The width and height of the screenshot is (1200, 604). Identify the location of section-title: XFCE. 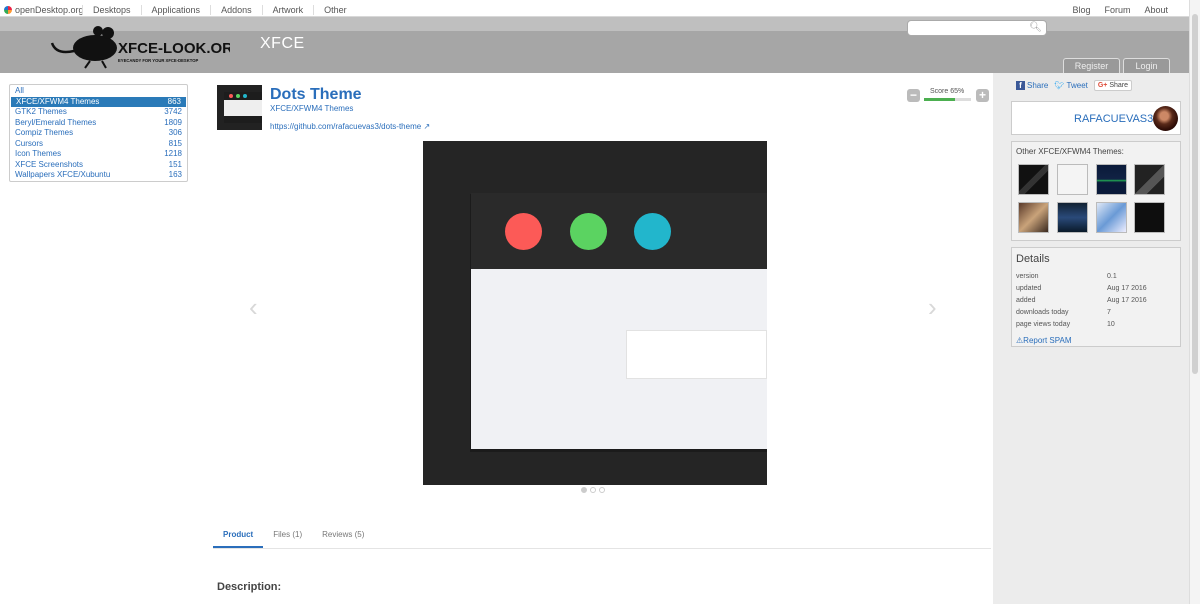
(282, 43).